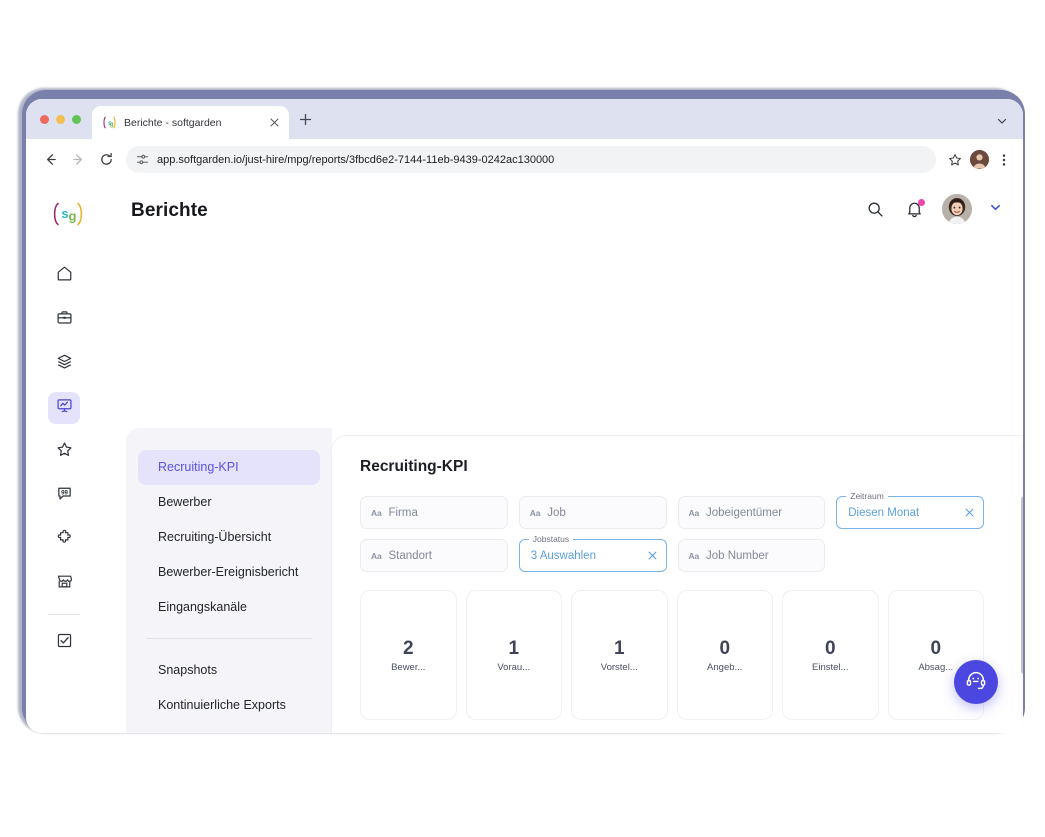 This screenshot has height=837, width=1045. I want to click on page-title: Berichte, so click(169, 210).